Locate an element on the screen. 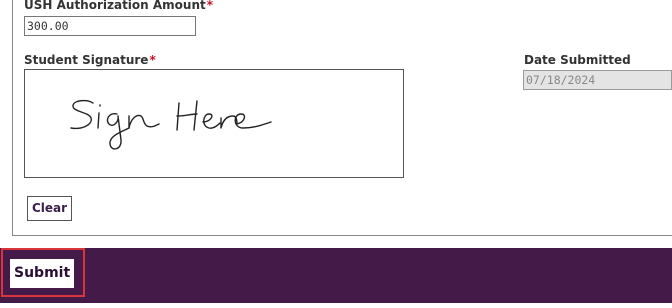  signature-label: Student Signature* is located at coordinates (90, 60).